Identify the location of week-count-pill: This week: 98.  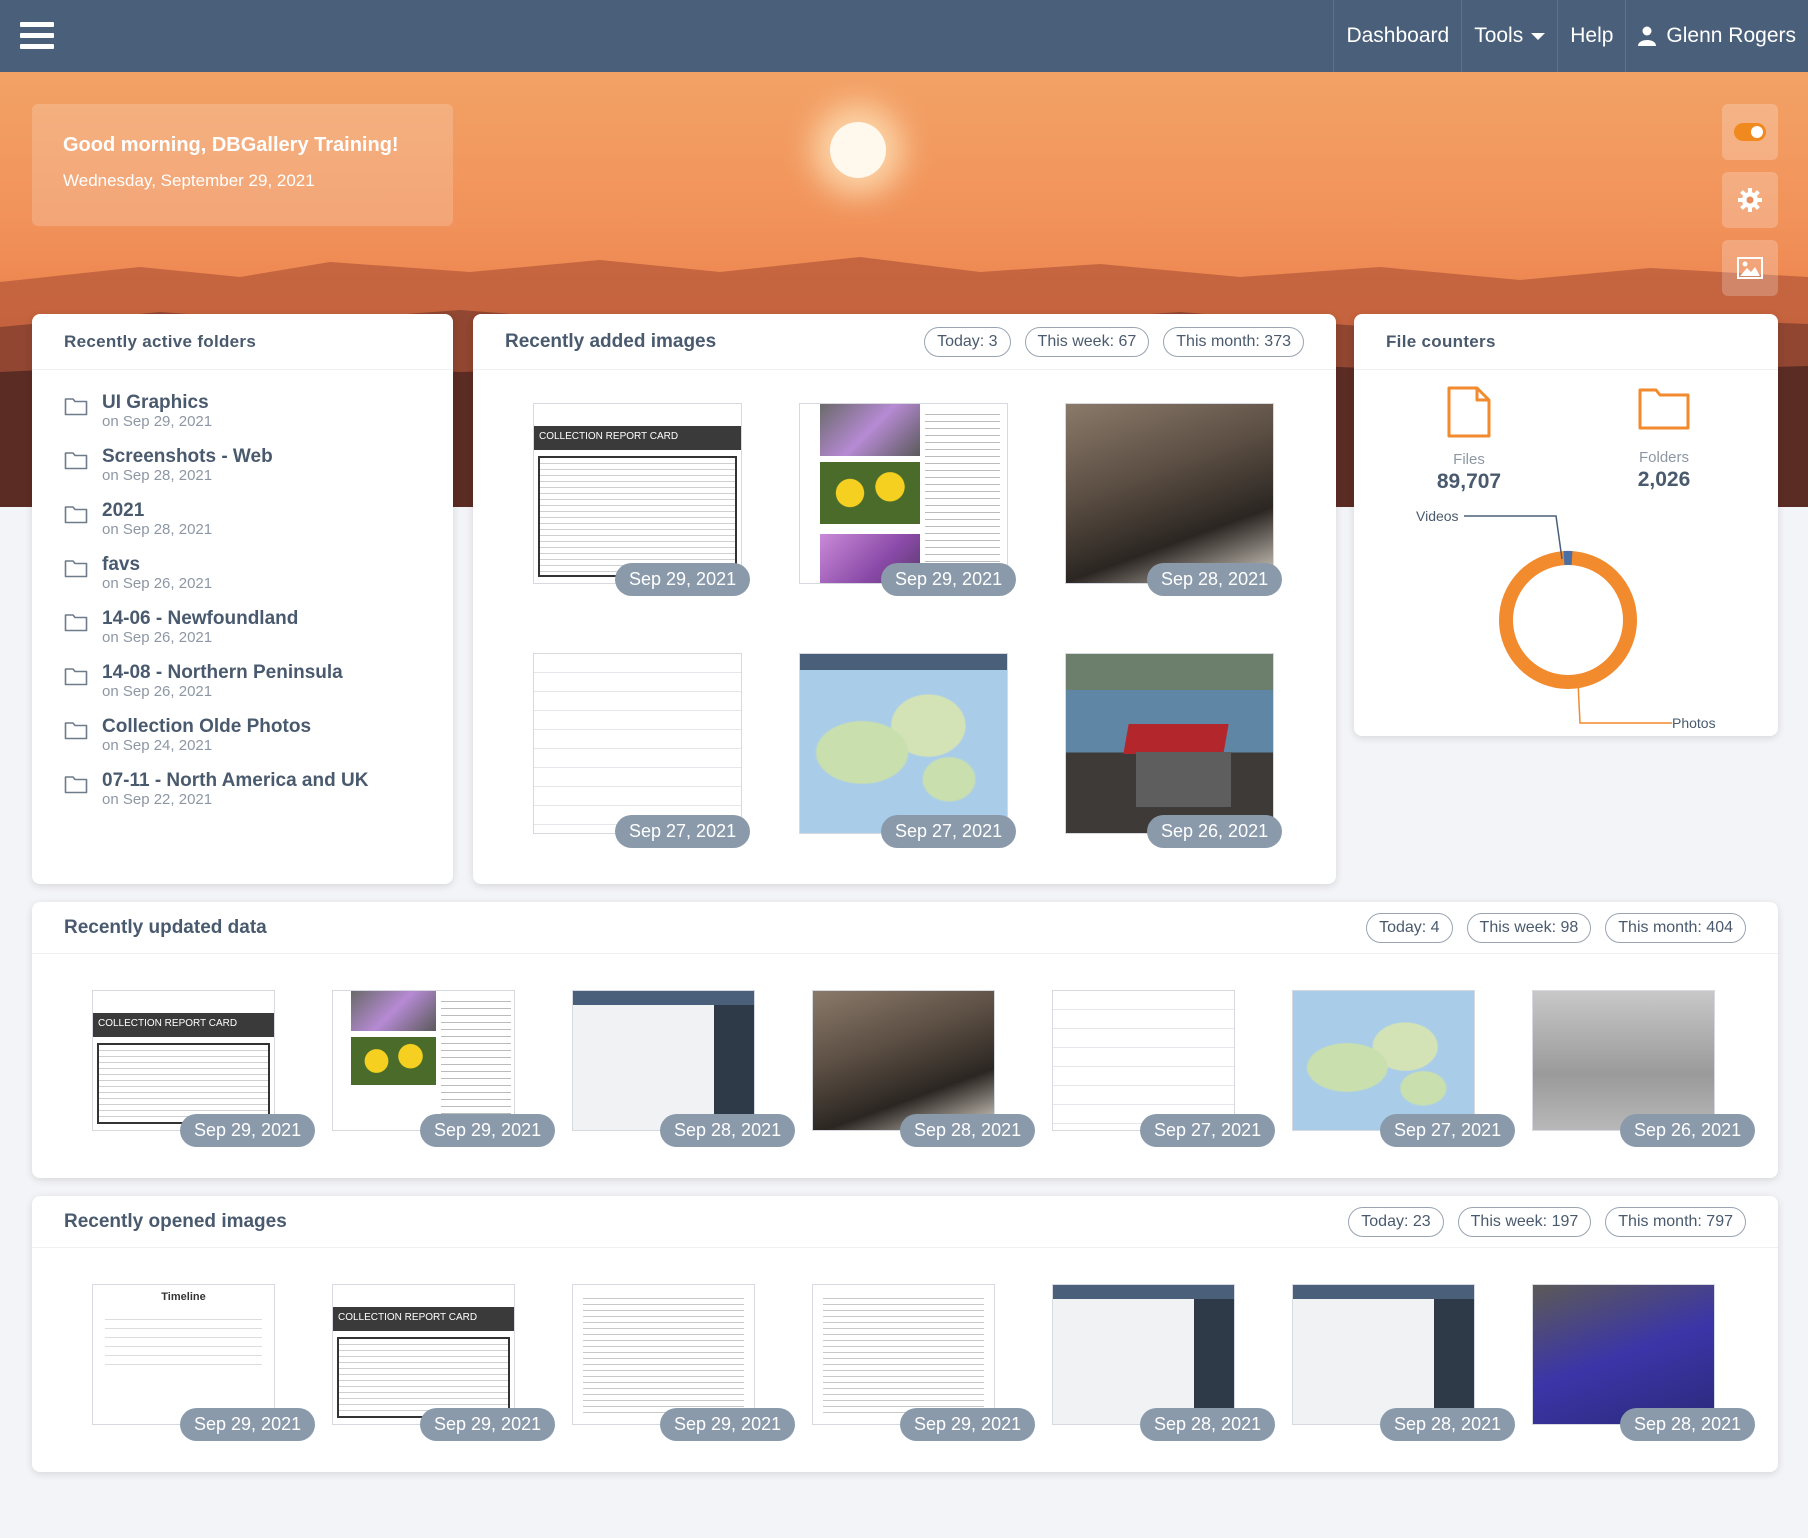
(1529, 927).